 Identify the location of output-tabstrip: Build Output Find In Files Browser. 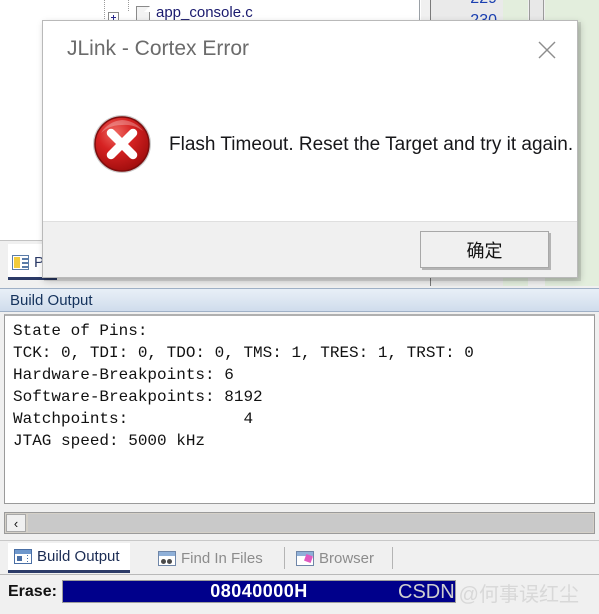
(299, 557).